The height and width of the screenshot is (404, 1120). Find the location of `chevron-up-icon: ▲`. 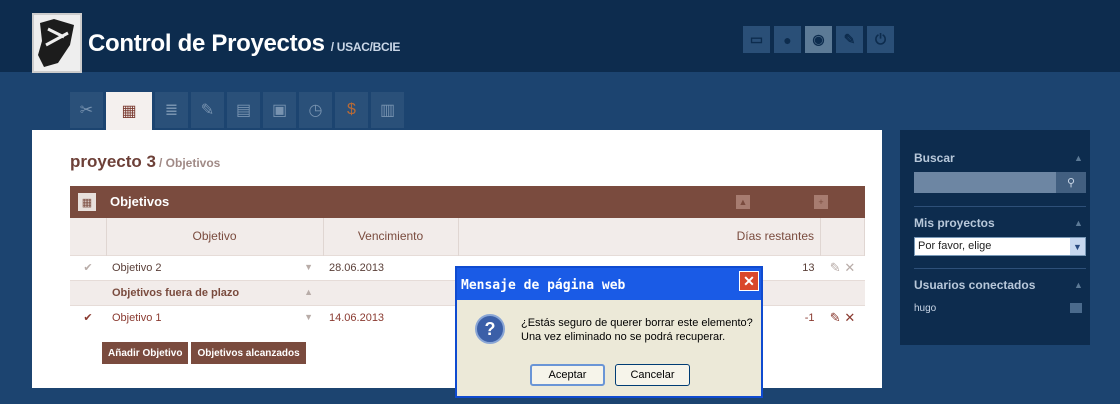

chevron-up-icon: ▲ is located at coordinates (308, 292).